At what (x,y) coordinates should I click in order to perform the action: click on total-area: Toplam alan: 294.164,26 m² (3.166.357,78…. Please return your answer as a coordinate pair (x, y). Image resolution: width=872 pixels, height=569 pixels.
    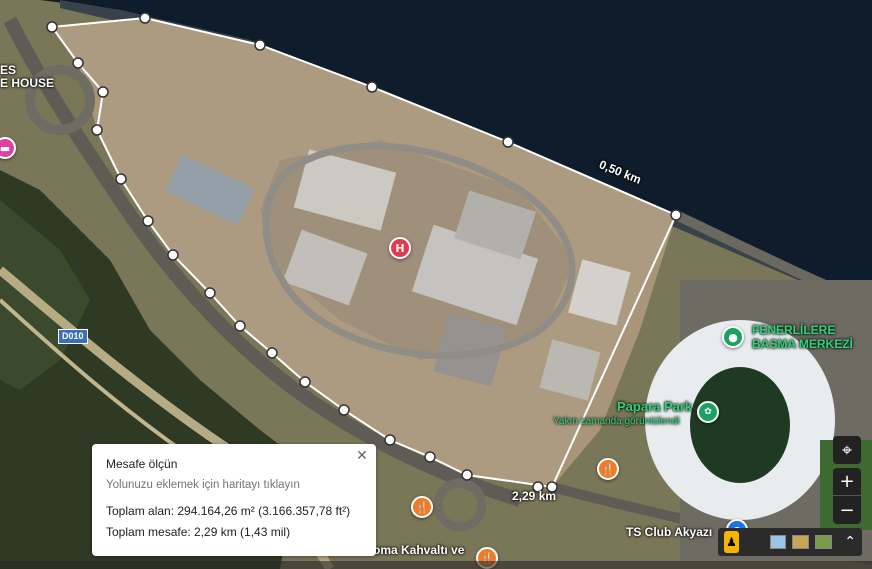
    Looking at the image, I should click on (228, 511).